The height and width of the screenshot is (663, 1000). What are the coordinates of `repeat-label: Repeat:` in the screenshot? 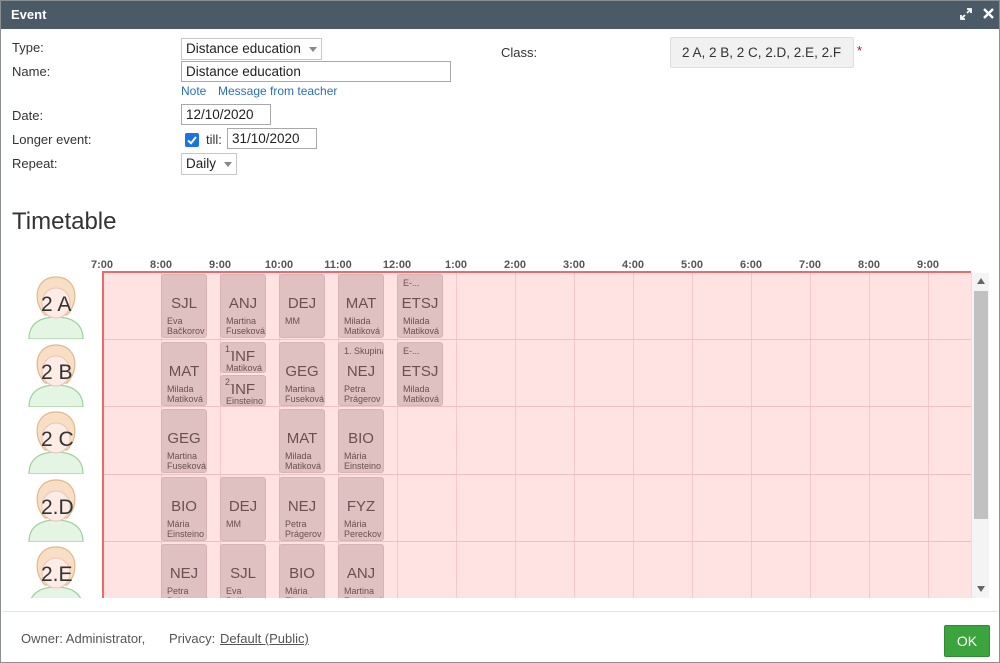 It's located at (35, 163).